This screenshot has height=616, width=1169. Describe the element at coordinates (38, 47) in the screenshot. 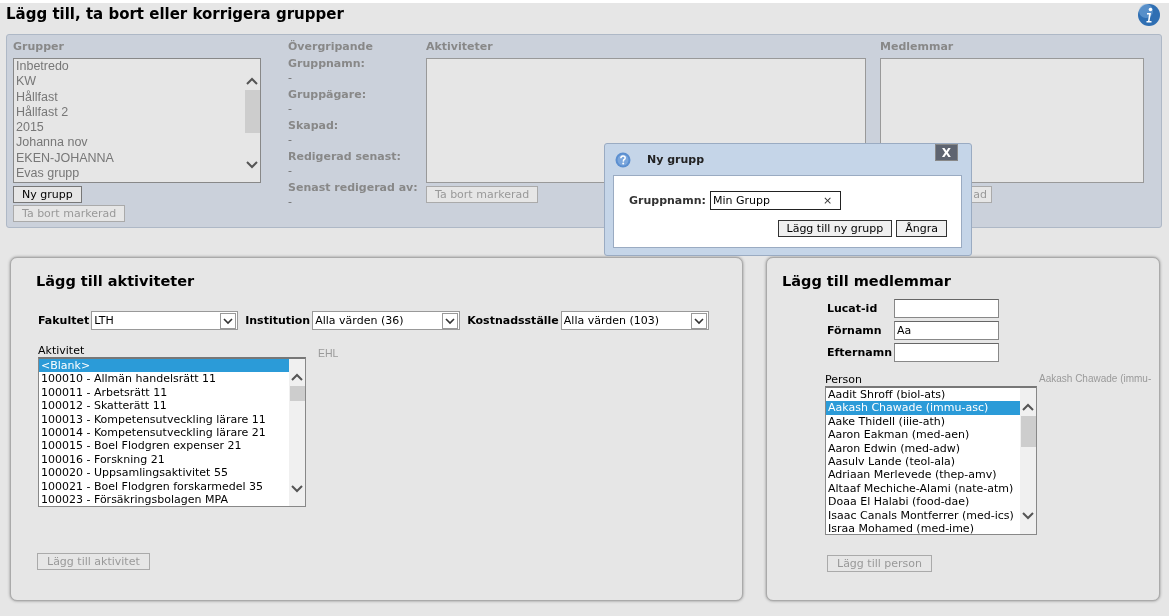

I see `section-heading: Grupper` at that location.